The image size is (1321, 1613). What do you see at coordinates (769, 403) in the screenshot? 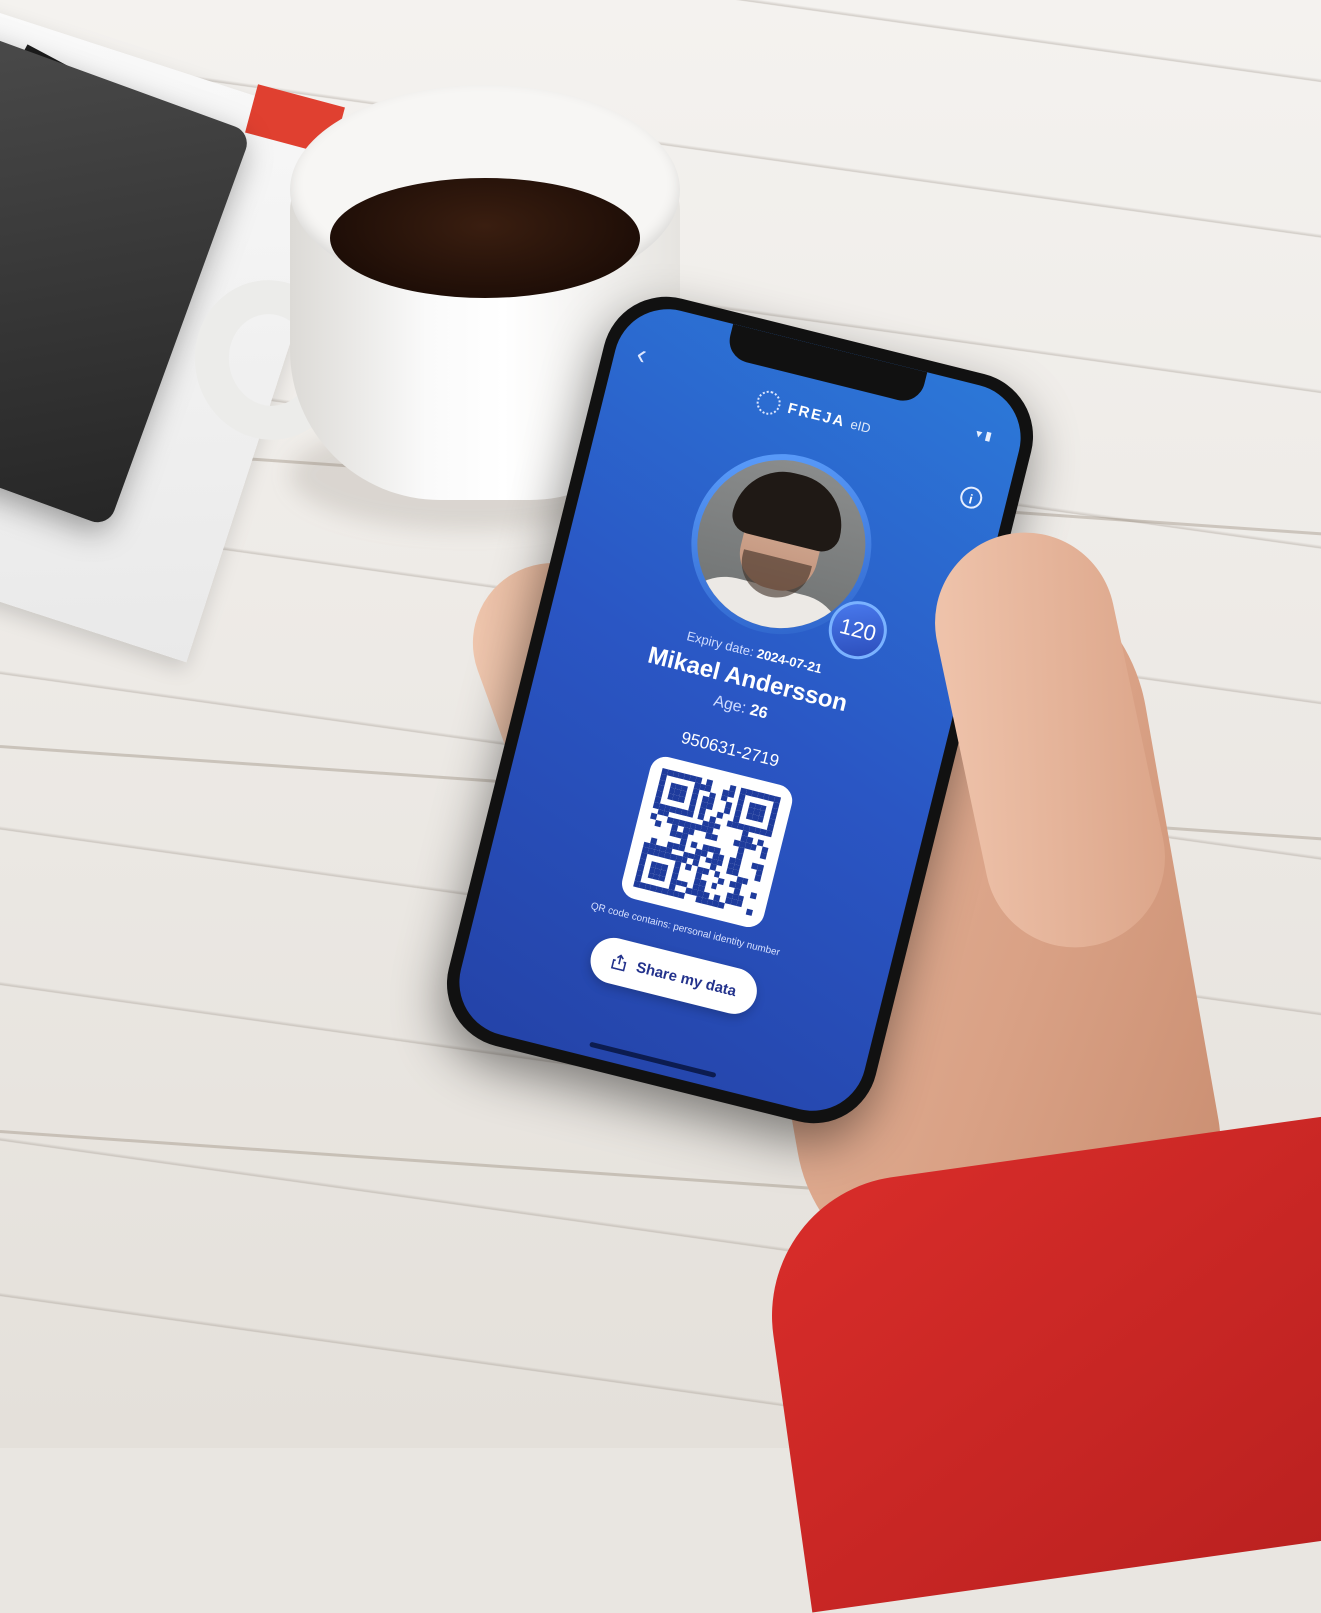
I see `freja-logo-icon` at bounding box center [769, 403].